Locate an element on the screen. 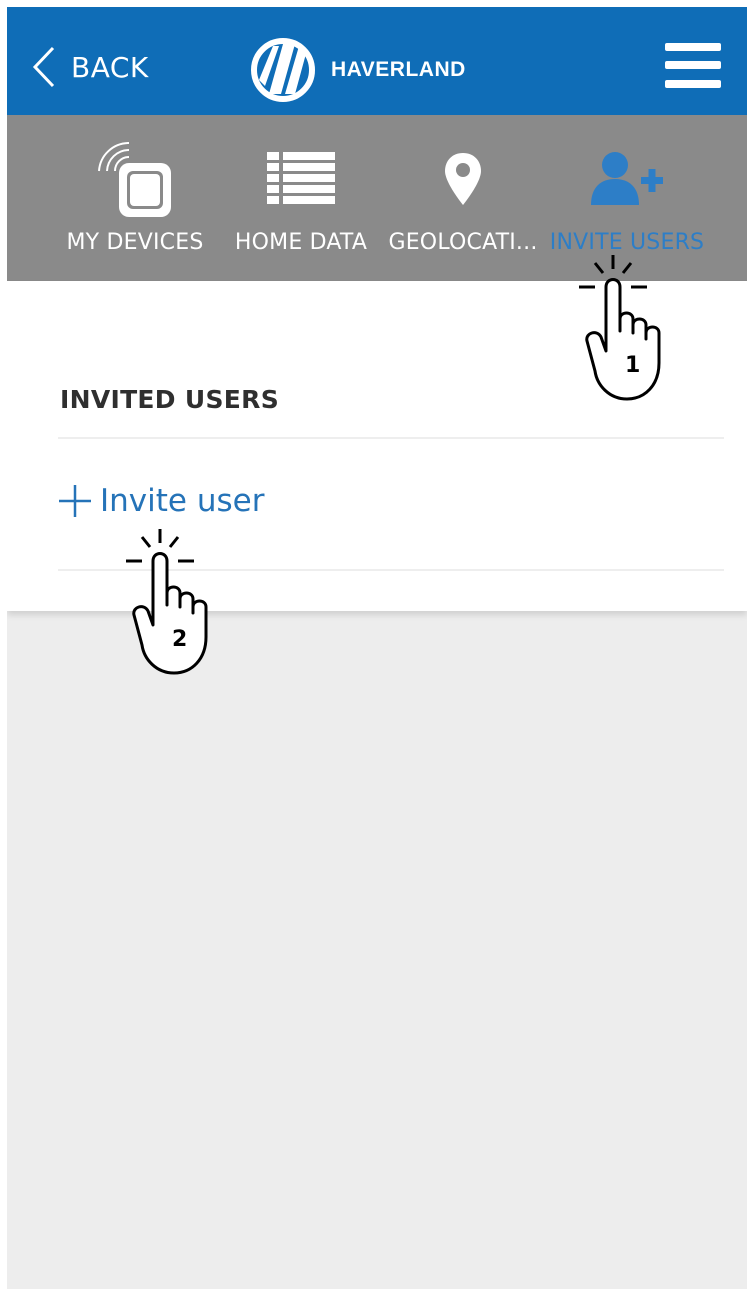 This screenshot has height=1289, width=747. add-user-icon is located at coordinates (627, 178).